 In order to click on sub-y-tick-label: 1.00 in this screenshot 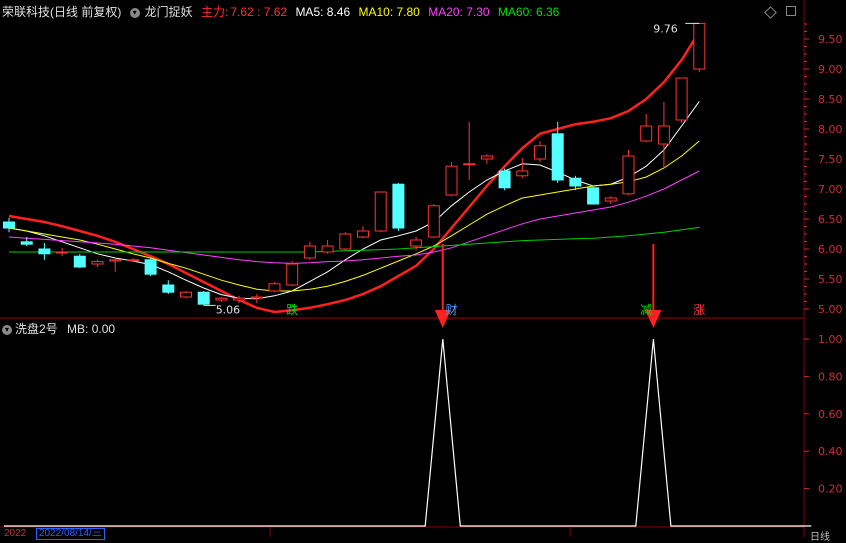, I will do `click(830, 339)`.